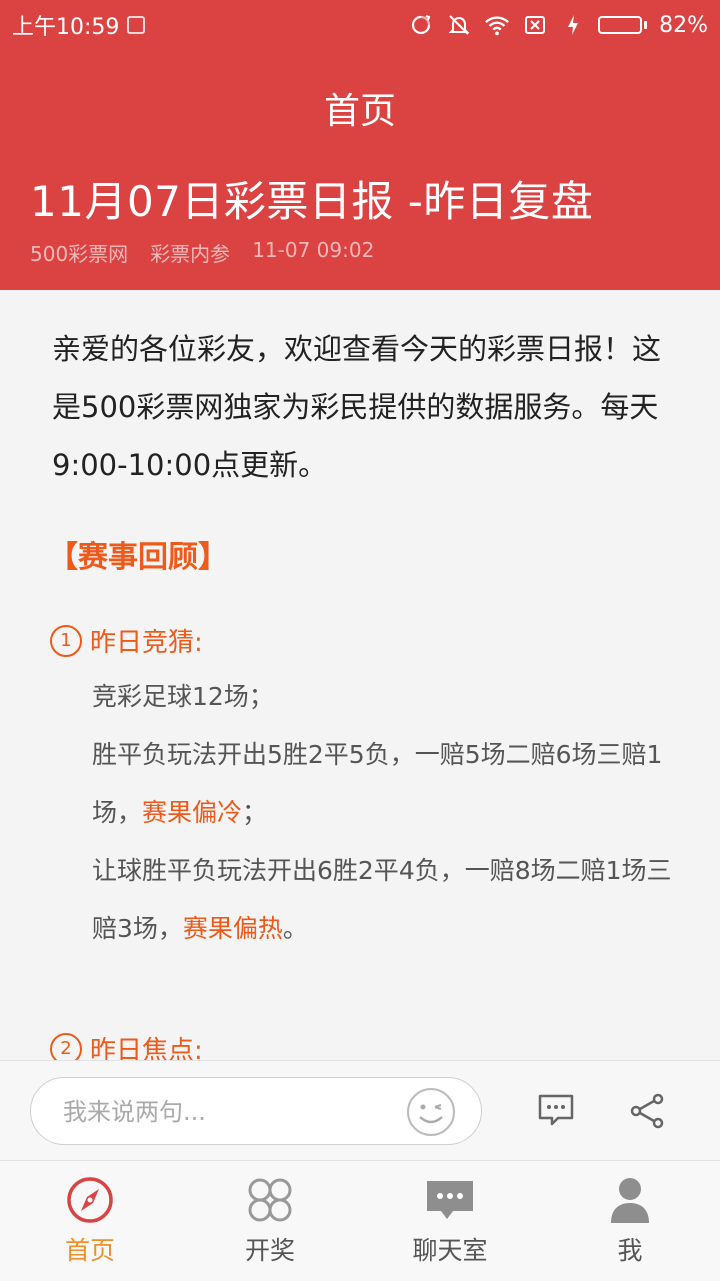 This screenshot has width=720, height=1281. What do you see at coordinates (270, 1200) in the screenshot?
I see `grid-icon` at bounding box center [270, 1200].